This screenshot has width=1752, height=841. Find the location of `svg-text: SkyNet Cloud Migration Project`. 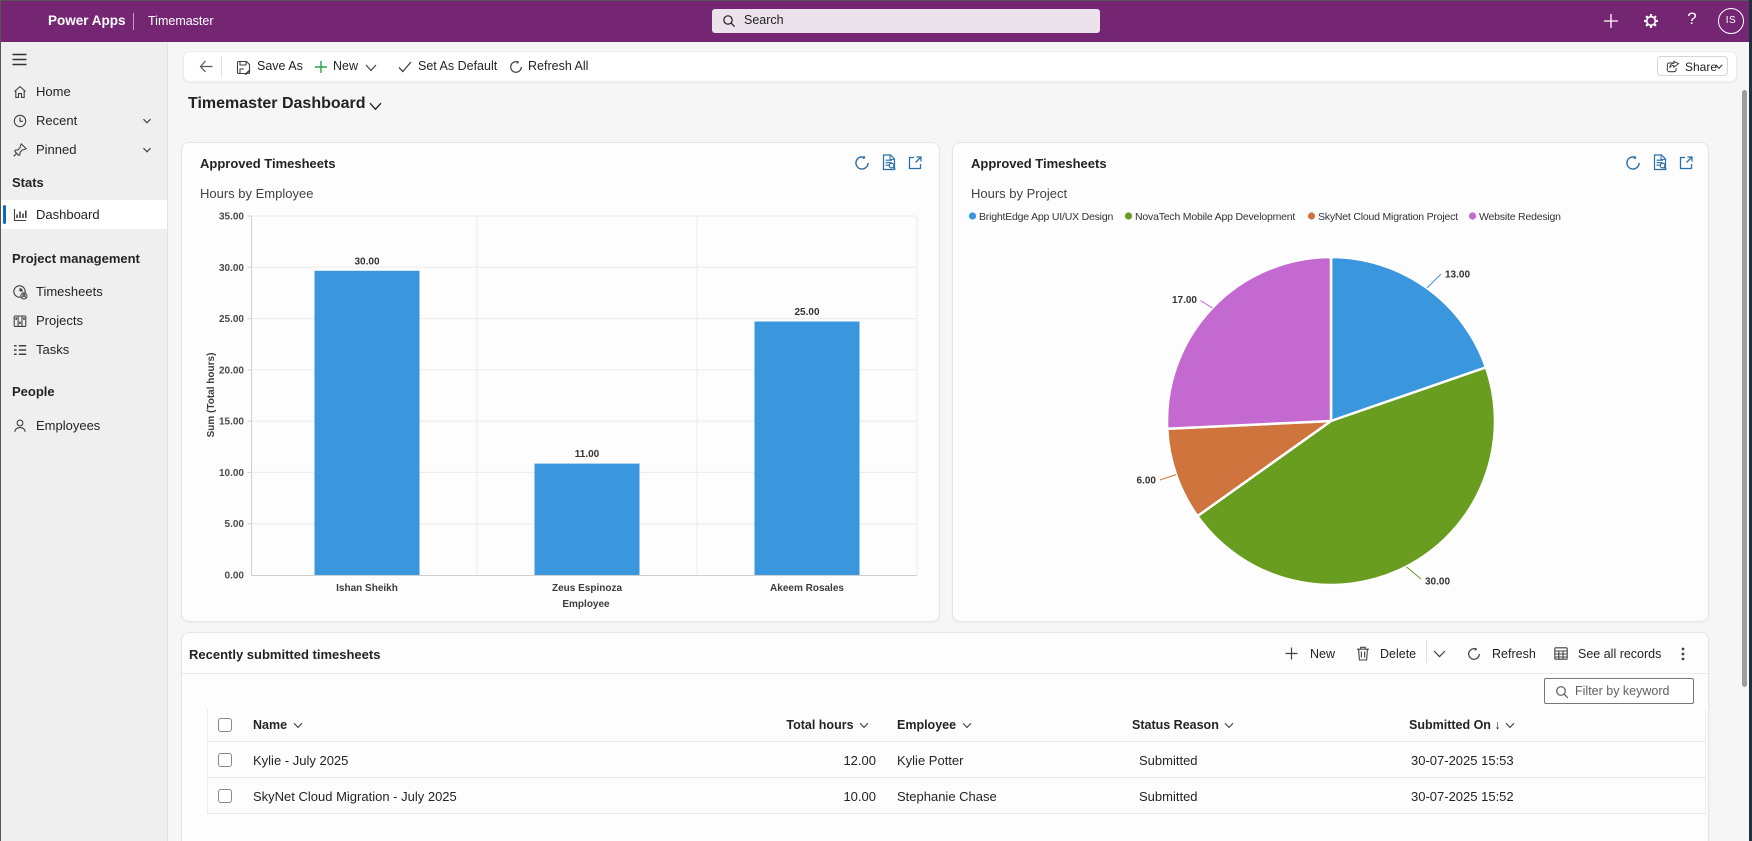

svg-text: SkyNet Cloud Migration Project is located at coordinates (1388, 217).